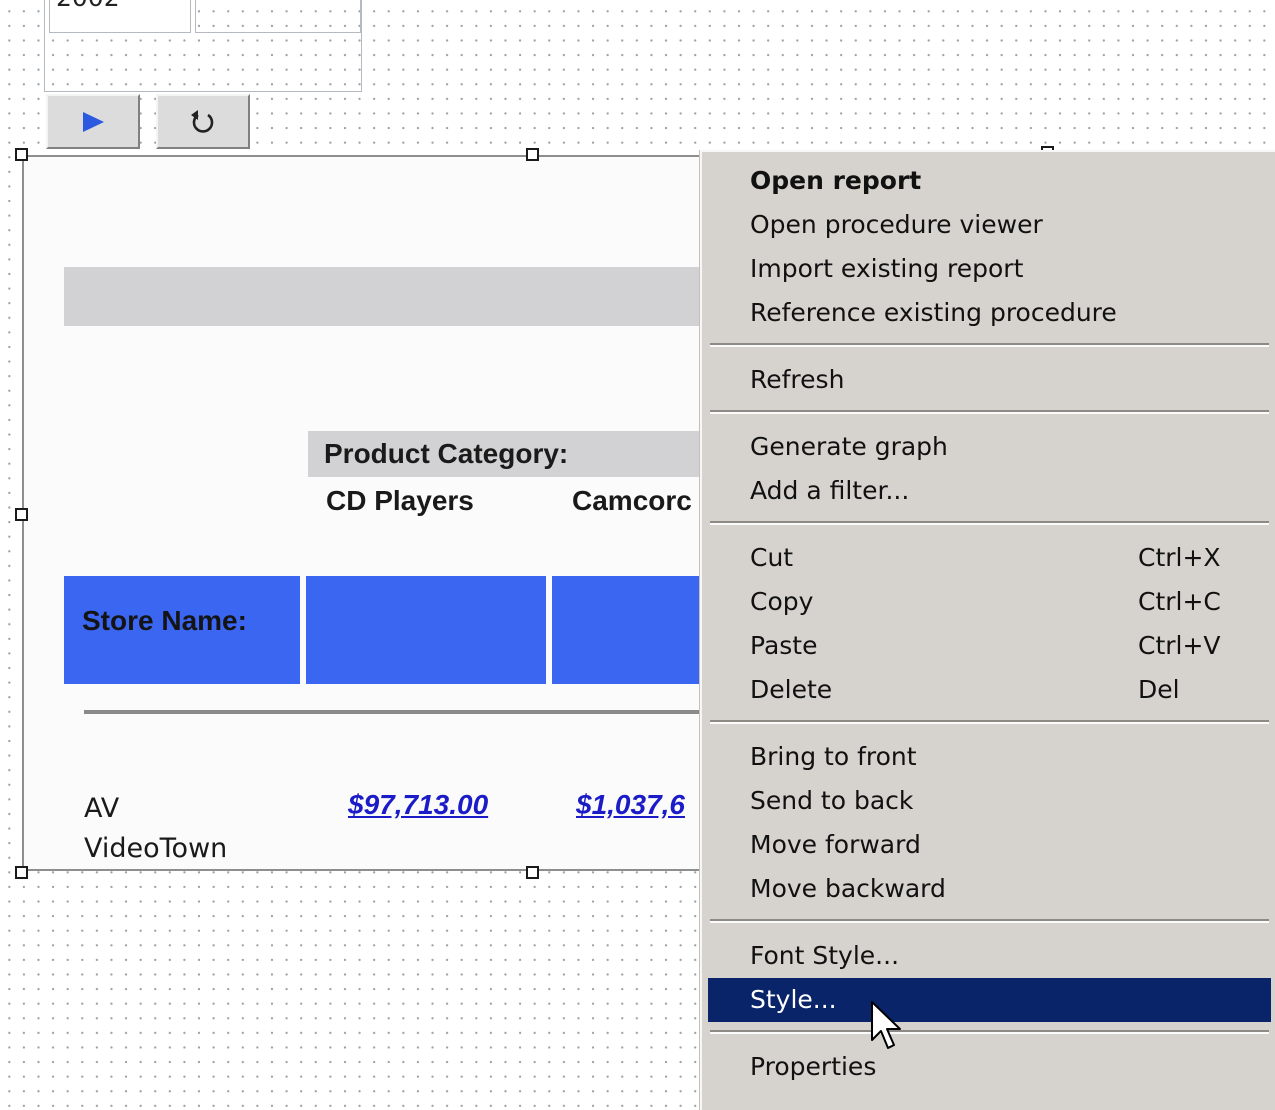 This screenshot has width=1275, height=1110. I want to click on product-category-header: Product Category:, so click(509, 454).